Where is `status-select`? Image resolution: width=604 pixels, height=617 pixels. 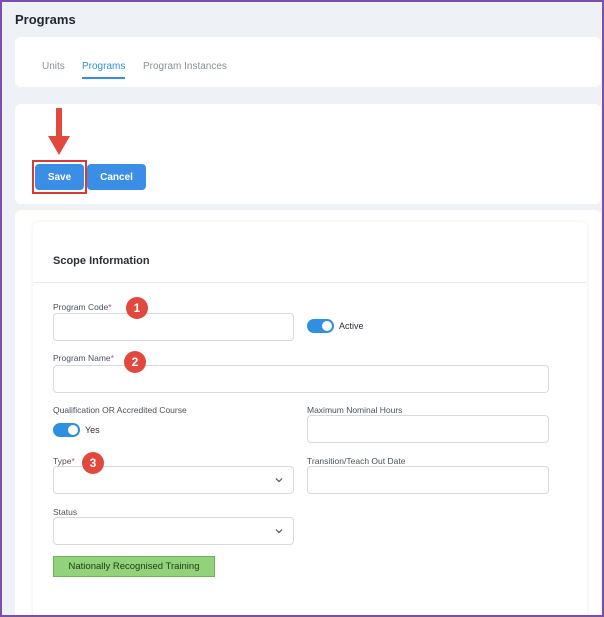
status-select is located at coordinates (173, 531).